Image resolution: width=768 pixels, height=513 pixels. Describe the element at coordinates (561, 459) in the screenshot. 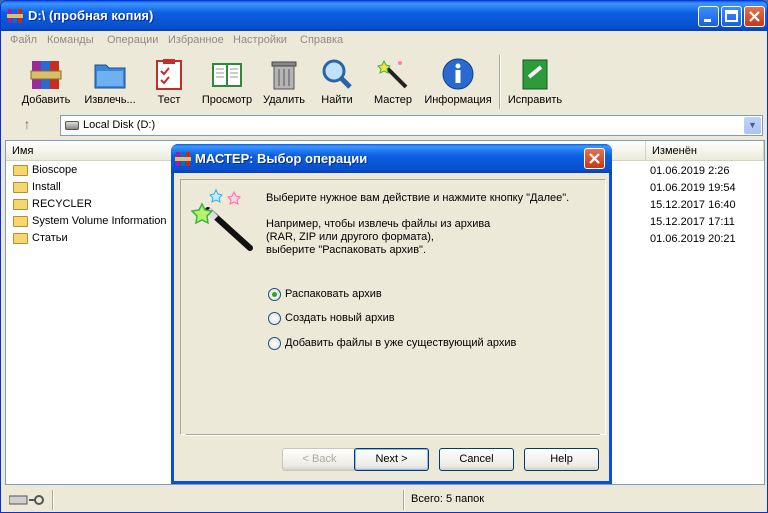

I see `help-button: Help` at that location.